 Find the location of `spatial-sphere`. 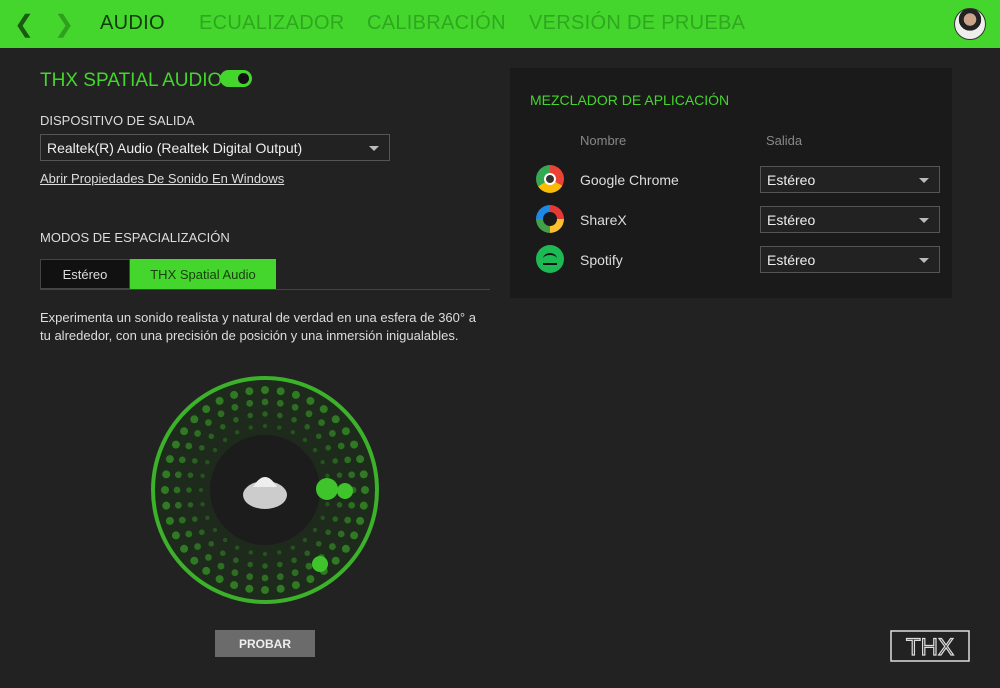

spatial-sphere is located at coordinates (265, 490).